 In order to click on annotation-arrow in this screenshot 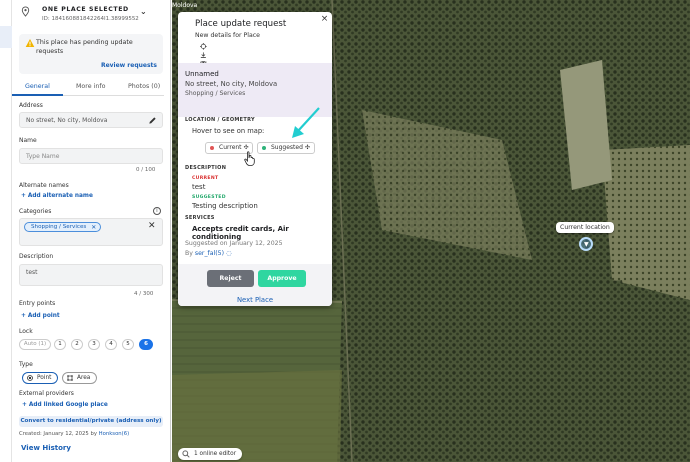, I will do `click(306, 122)`.